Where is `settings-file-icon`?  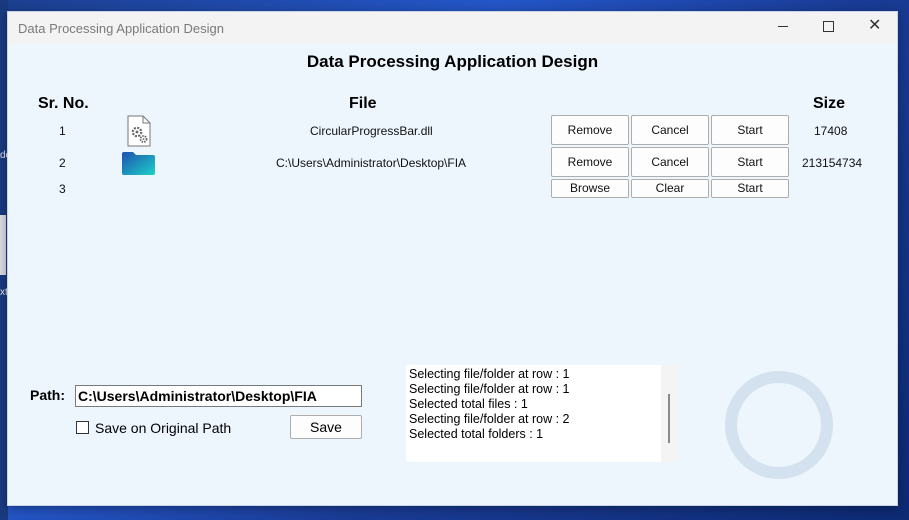 settings-file-icon is located at coordinates (139, 131).